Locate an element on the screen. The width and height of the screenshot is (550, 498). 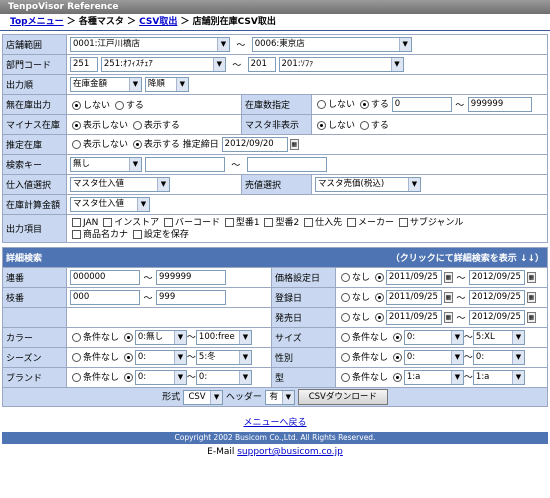
season-from-select: 0: ▼ is located at coordinates (160, 357).